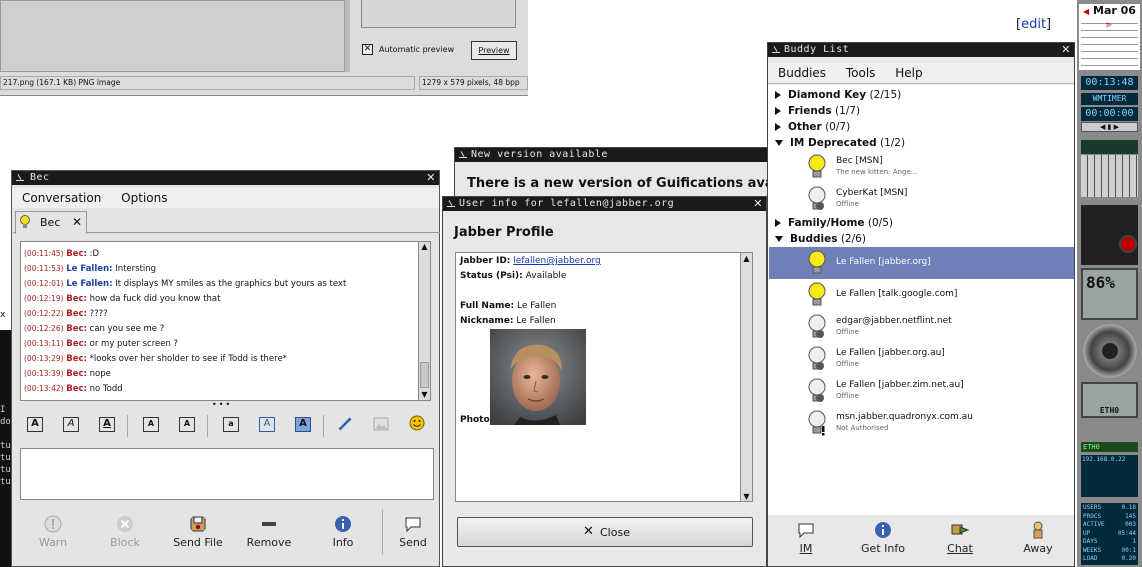 This screenshot has width=1142, height=567. Describe the element at coordinates (1109, 534) in the screenshot. I see `stat-row: UP 05:44` at that location.